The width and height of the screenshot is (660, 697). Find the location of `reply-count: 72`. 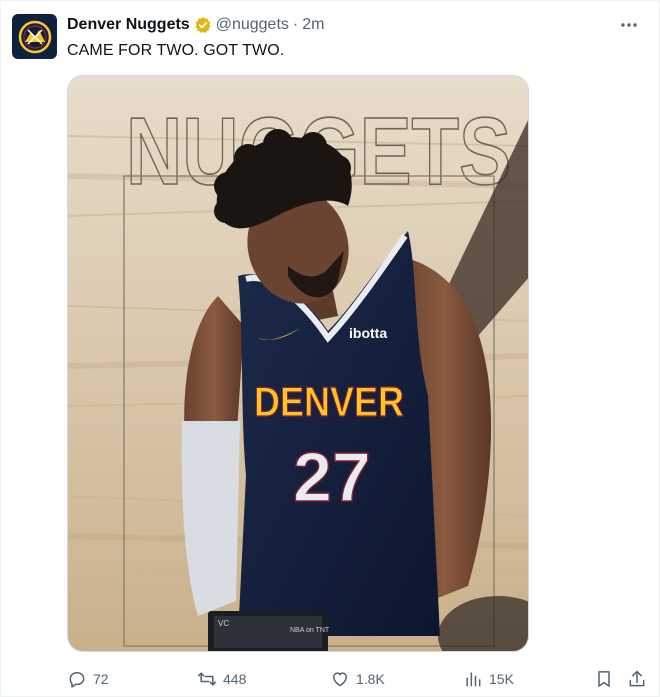

reply-count: 72 is located at coordinates (101, 679).